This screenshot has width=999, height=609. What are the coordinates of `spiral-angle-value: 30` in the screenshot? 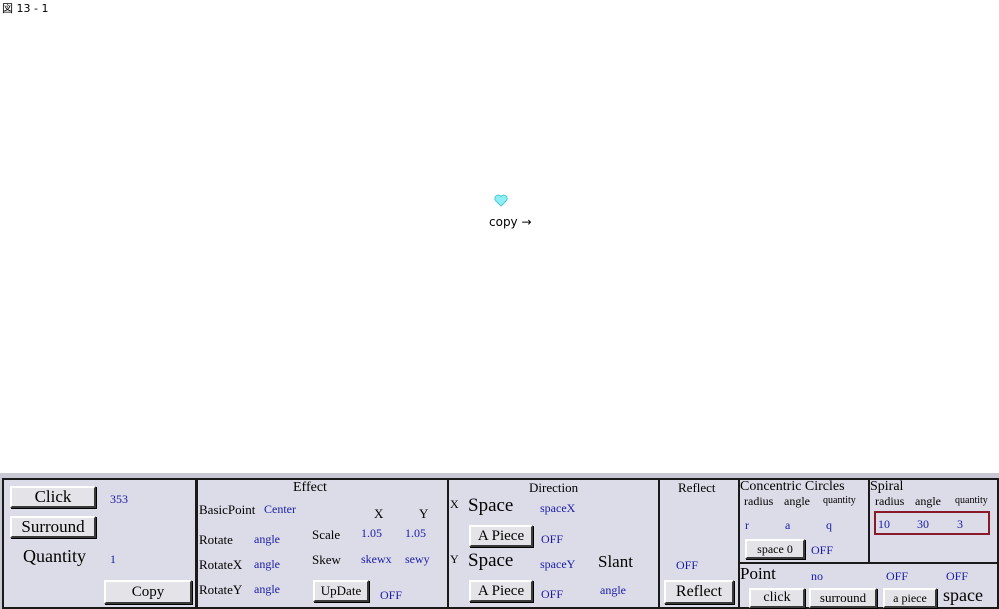 It's located at (923, 524).